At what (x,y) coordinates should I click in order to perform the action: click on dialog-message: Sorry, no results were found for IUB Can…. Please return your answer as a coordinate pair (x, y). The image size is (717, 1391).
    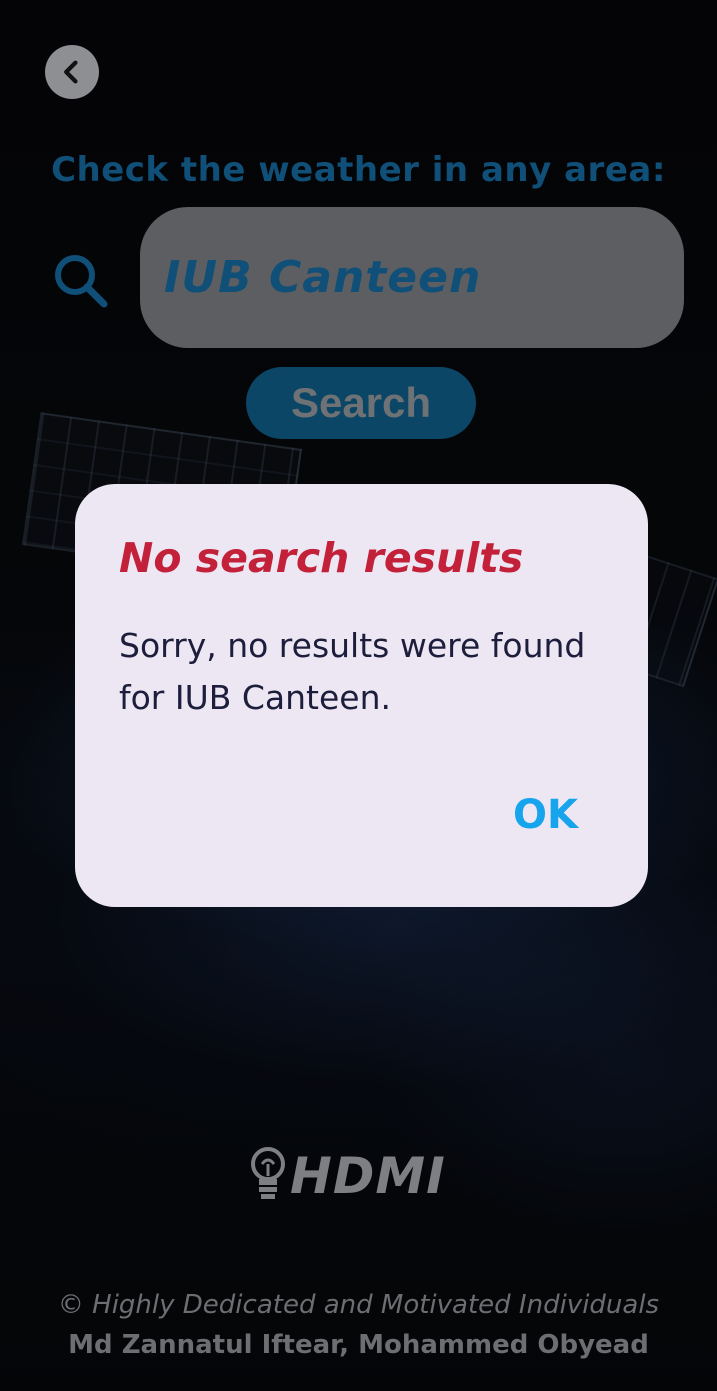
    Looking at the image, I should click on (352, 671).